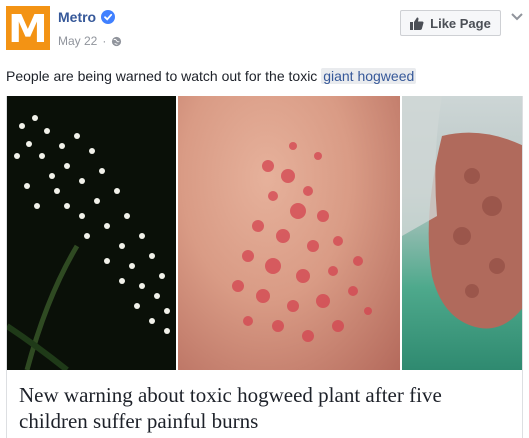  I want to click on metro-logo: M, so click(28, 28).